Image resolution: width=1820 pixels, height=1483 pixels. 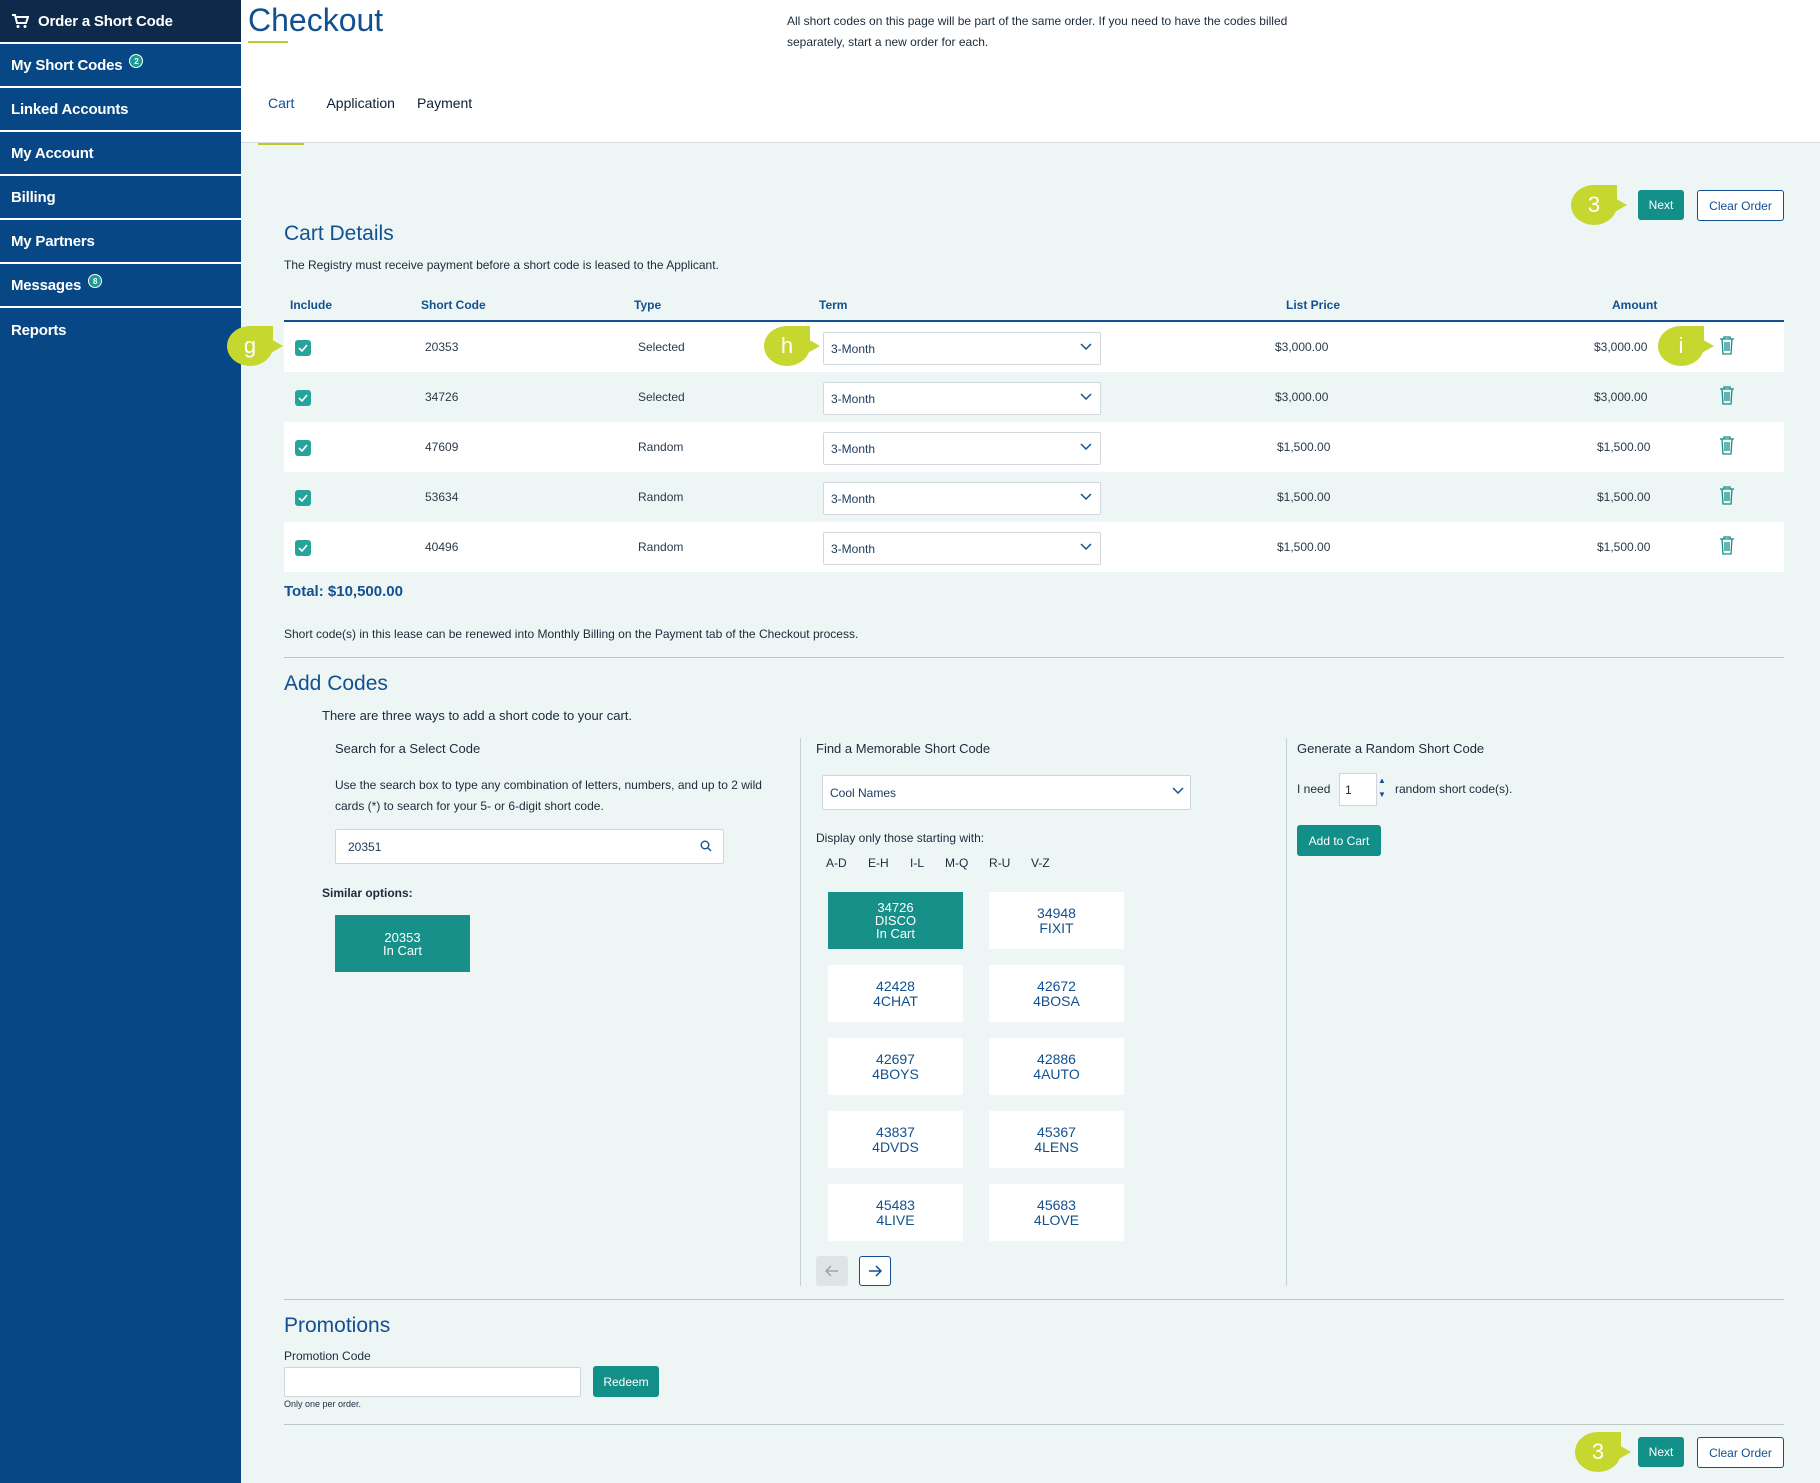 What do you see at coordinates (917, 863) in the screenshot?
I see `range-filter: I-L` at bounding box center [917, 863].